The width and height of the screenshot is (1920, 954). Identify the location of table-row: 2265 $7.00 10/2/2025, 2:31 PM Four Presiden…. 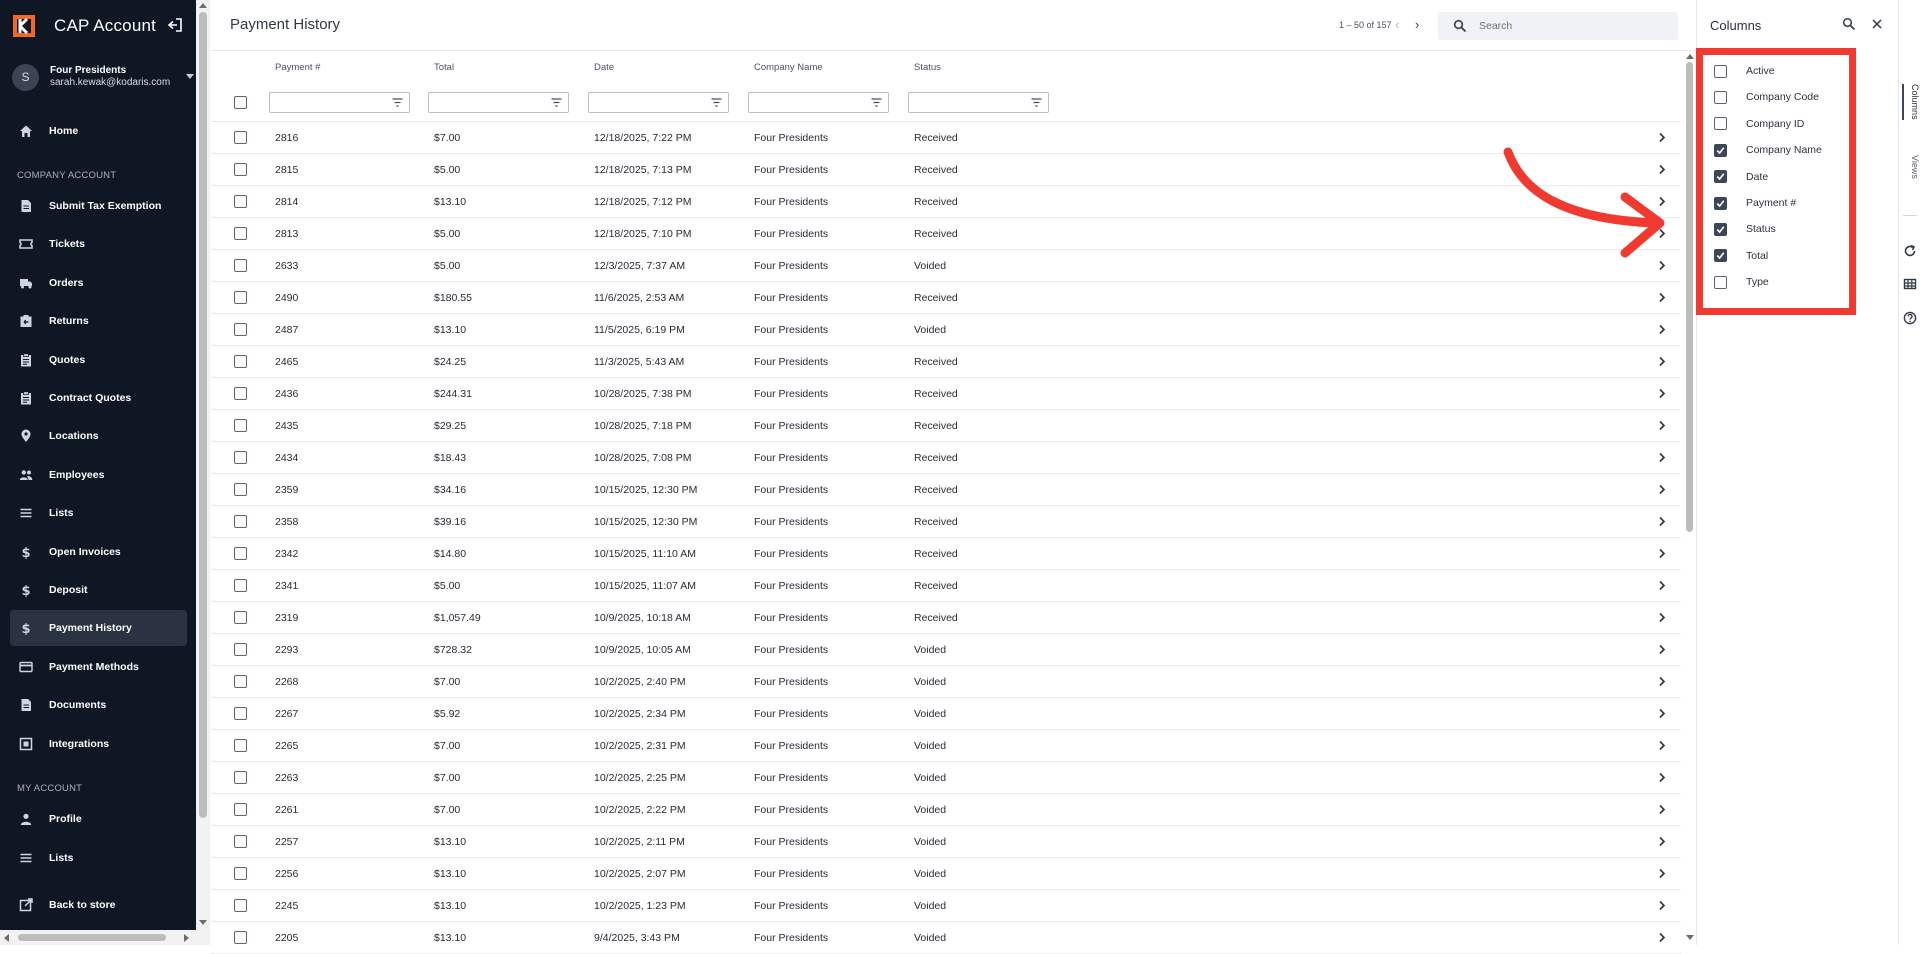
(946, 746).